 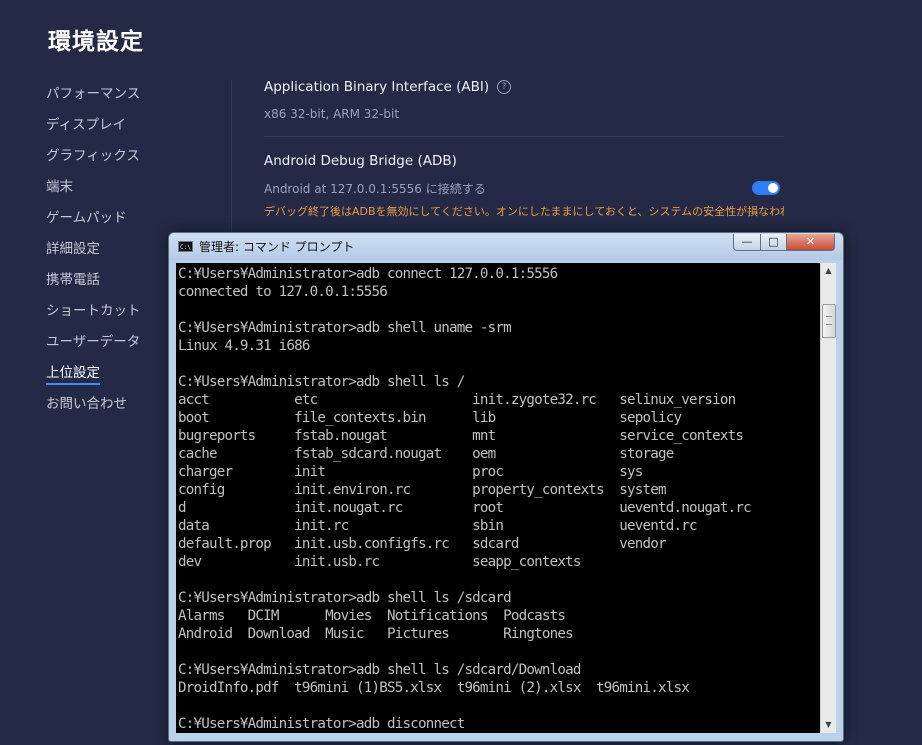 What do you see at coordinates (524, 161) in the screenshot?
I see `adb-section-title: Android Debug Bridge (ADB)` at bounding box center [524, 161].